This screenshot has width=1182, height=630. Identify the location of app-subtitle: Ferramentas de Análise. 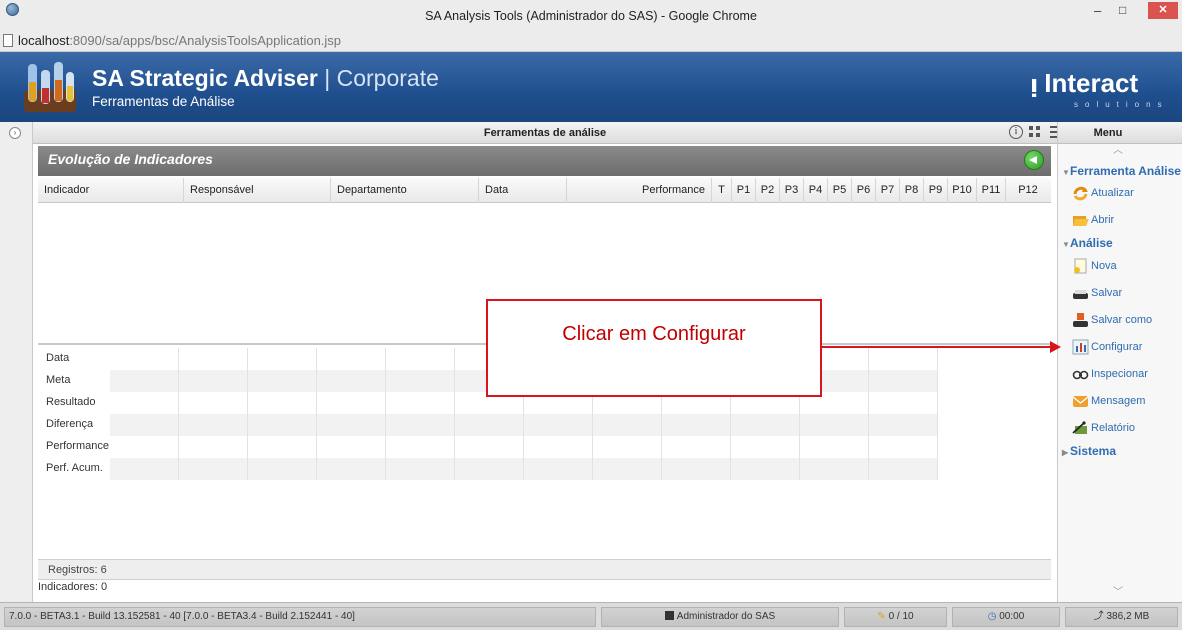
(163, 101).